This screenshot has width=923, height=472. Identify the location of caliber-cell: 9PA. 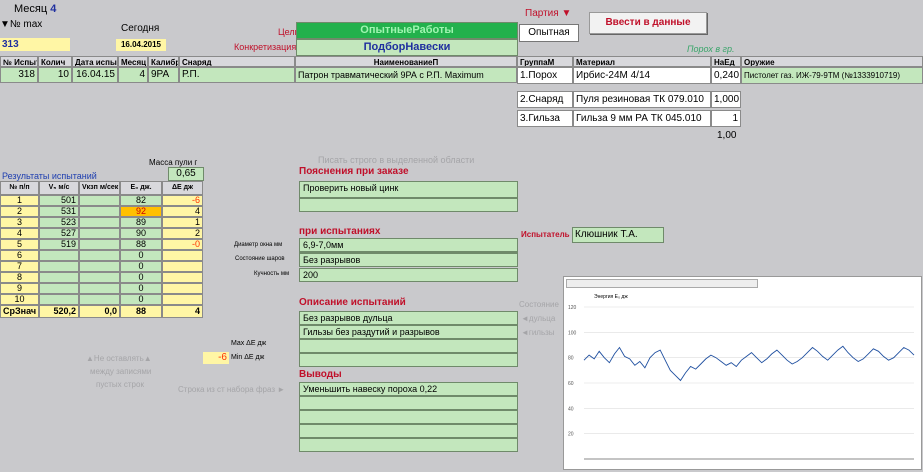
(163, 75).